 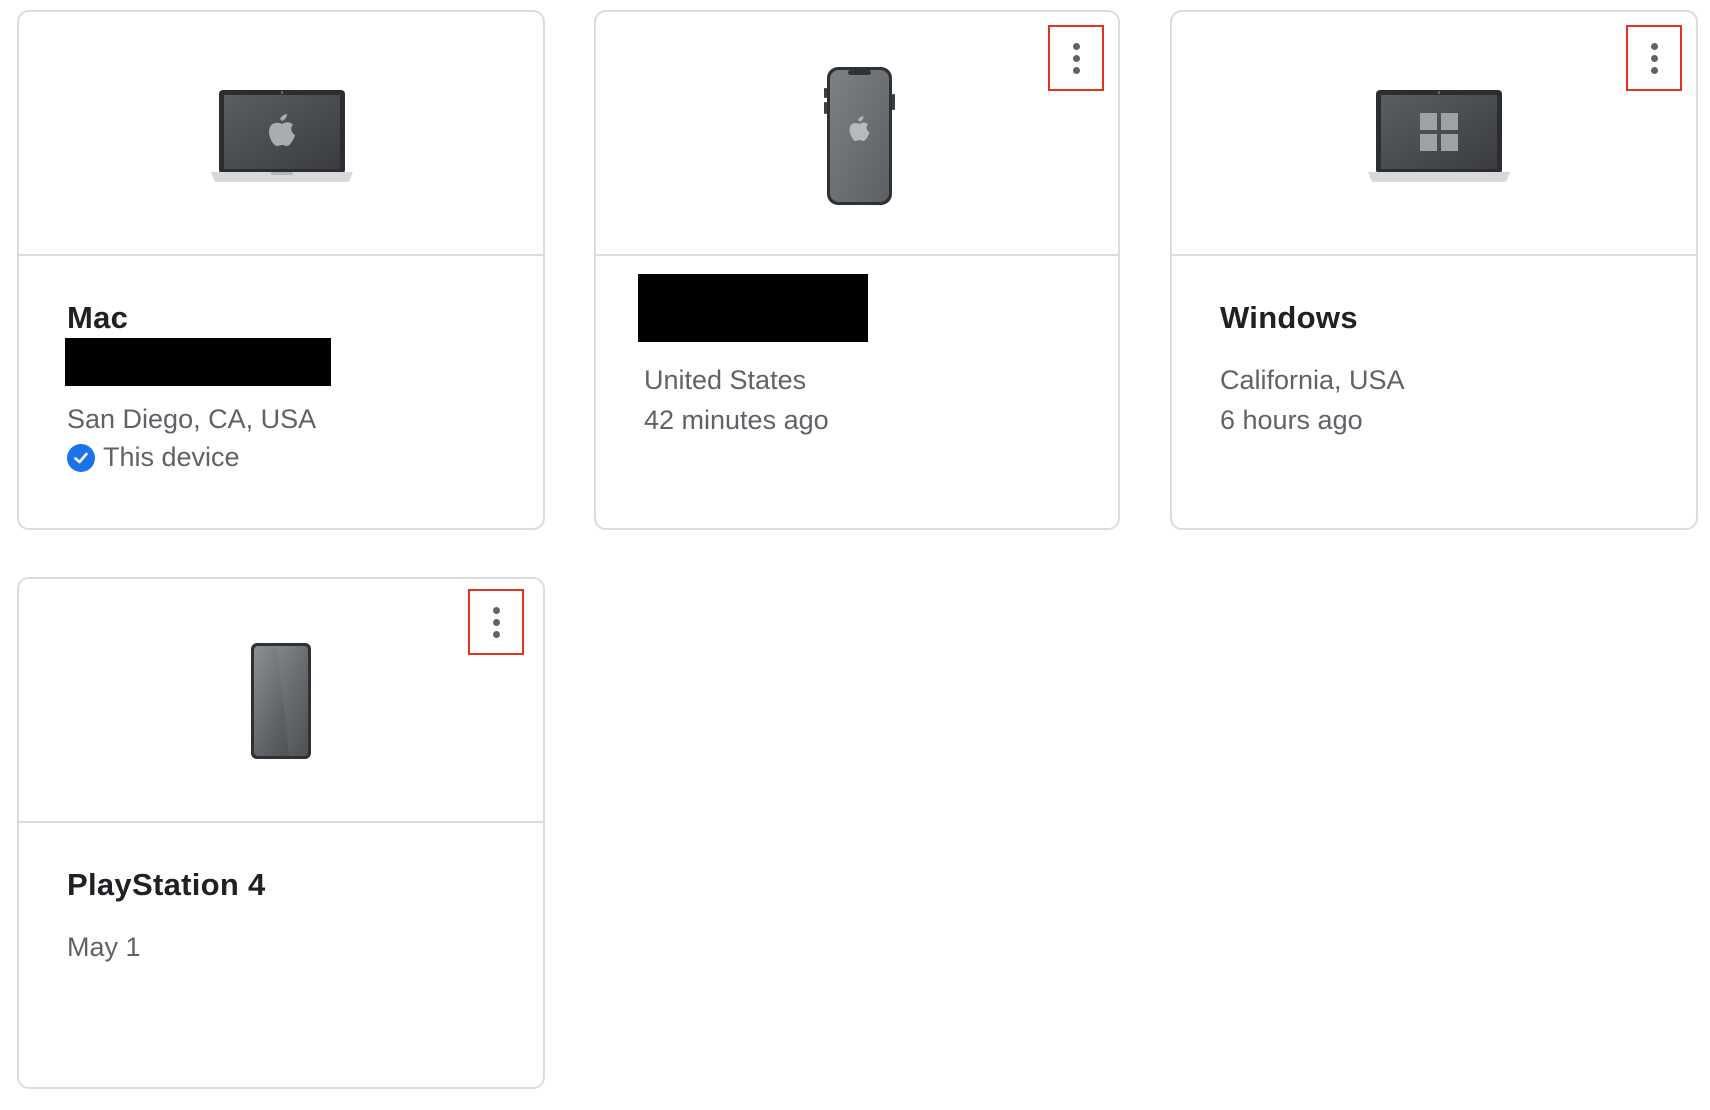 What do you see at coordinates (281, 833) in the screenshot?
I see `device-card-playstation-4: PlayStation 4 May 1` at bounding box center [281, 833].